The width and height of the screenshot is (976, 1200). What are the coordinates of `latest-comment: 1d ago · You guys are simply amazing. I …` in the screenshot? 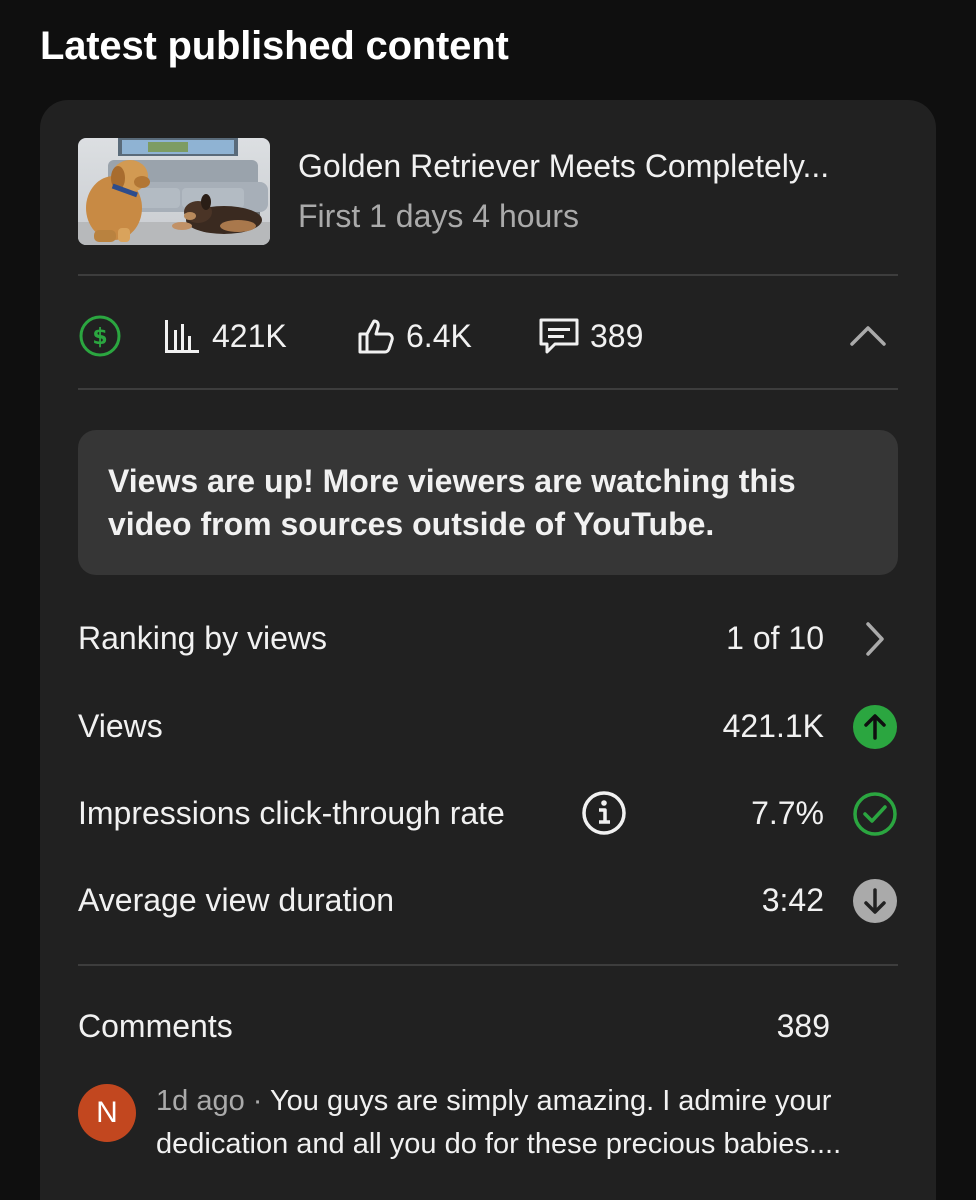 It's located at (521, 1123).